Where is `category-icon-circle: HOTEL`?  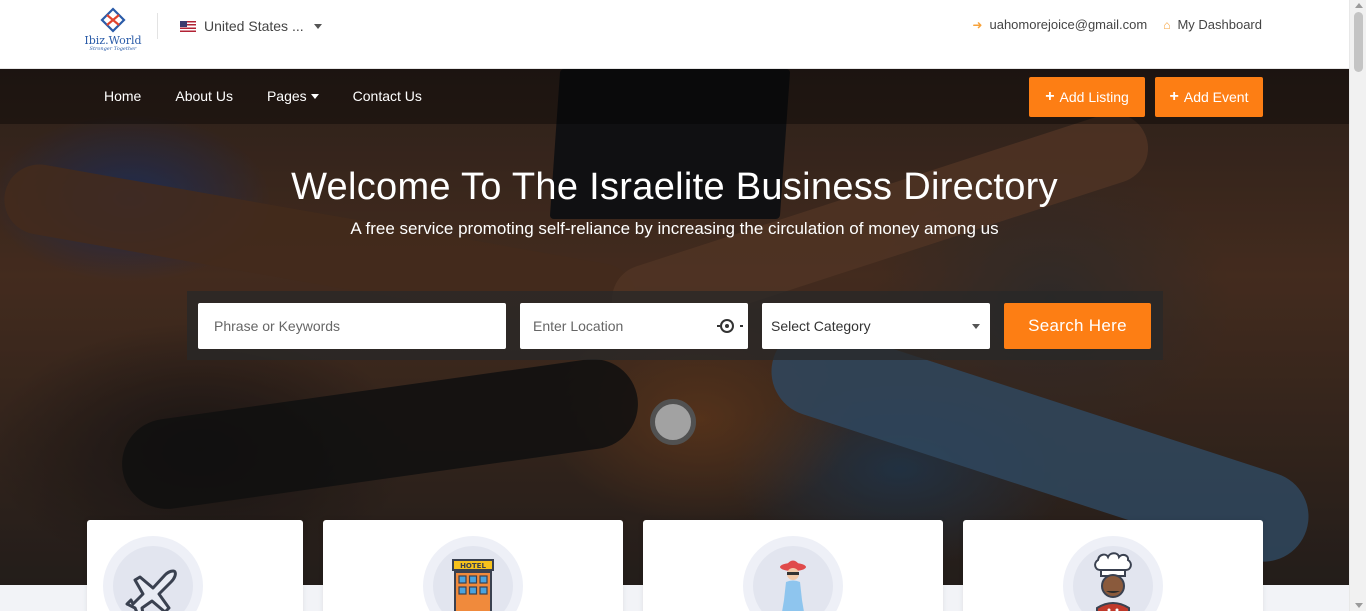 category-icon-circle: HOTEL is located at coordinates (473, 573).